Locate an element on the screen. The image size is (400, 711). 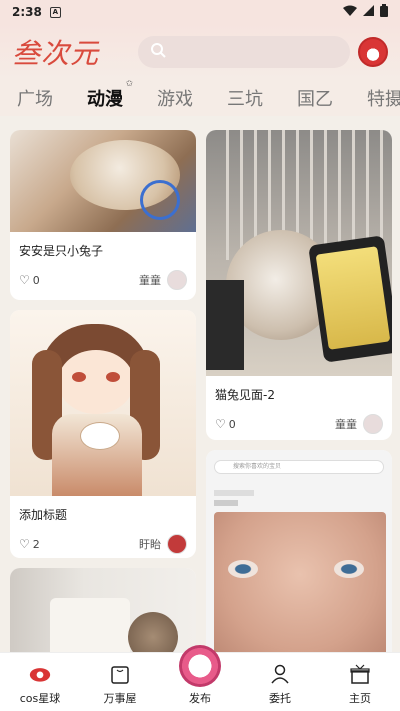
gift-home-icon is located at coordinates (360, 674).